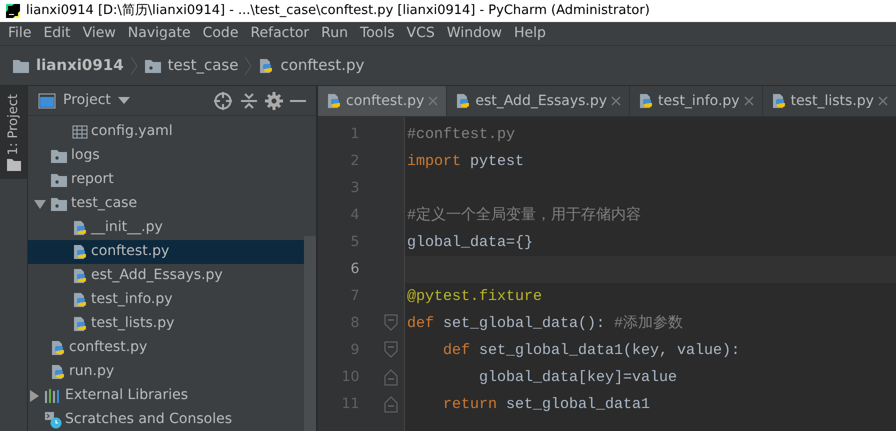 The width and height of the screenshot is (896, 431). What do you see at coordinates (57, 33) in the screenshot?
I see `menu-item: Edit` at bounding box center [57, 33].